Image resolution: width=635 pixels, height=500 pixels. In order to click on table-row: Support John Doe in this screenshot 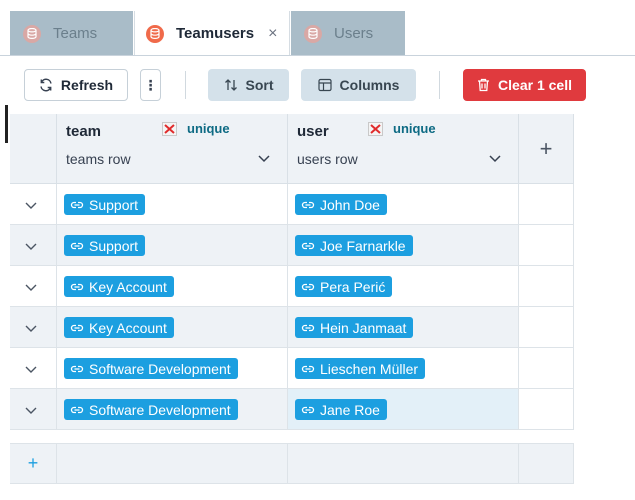, I will do `click(292, 204)`.